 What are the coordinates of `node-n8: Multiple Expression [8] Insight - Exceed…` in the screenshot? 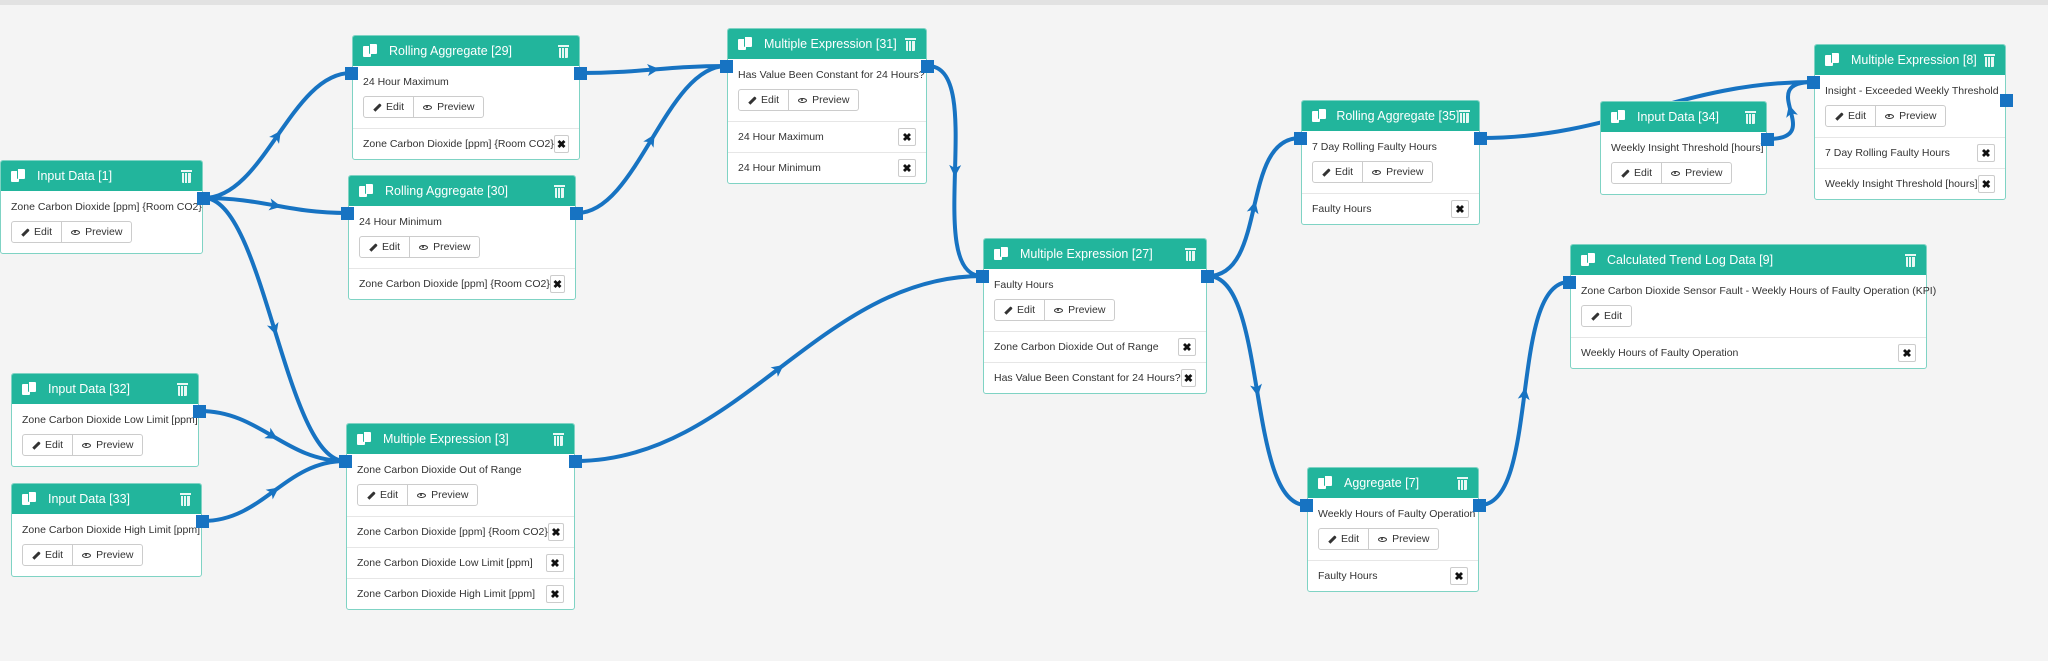 It's located at (1910, 122).